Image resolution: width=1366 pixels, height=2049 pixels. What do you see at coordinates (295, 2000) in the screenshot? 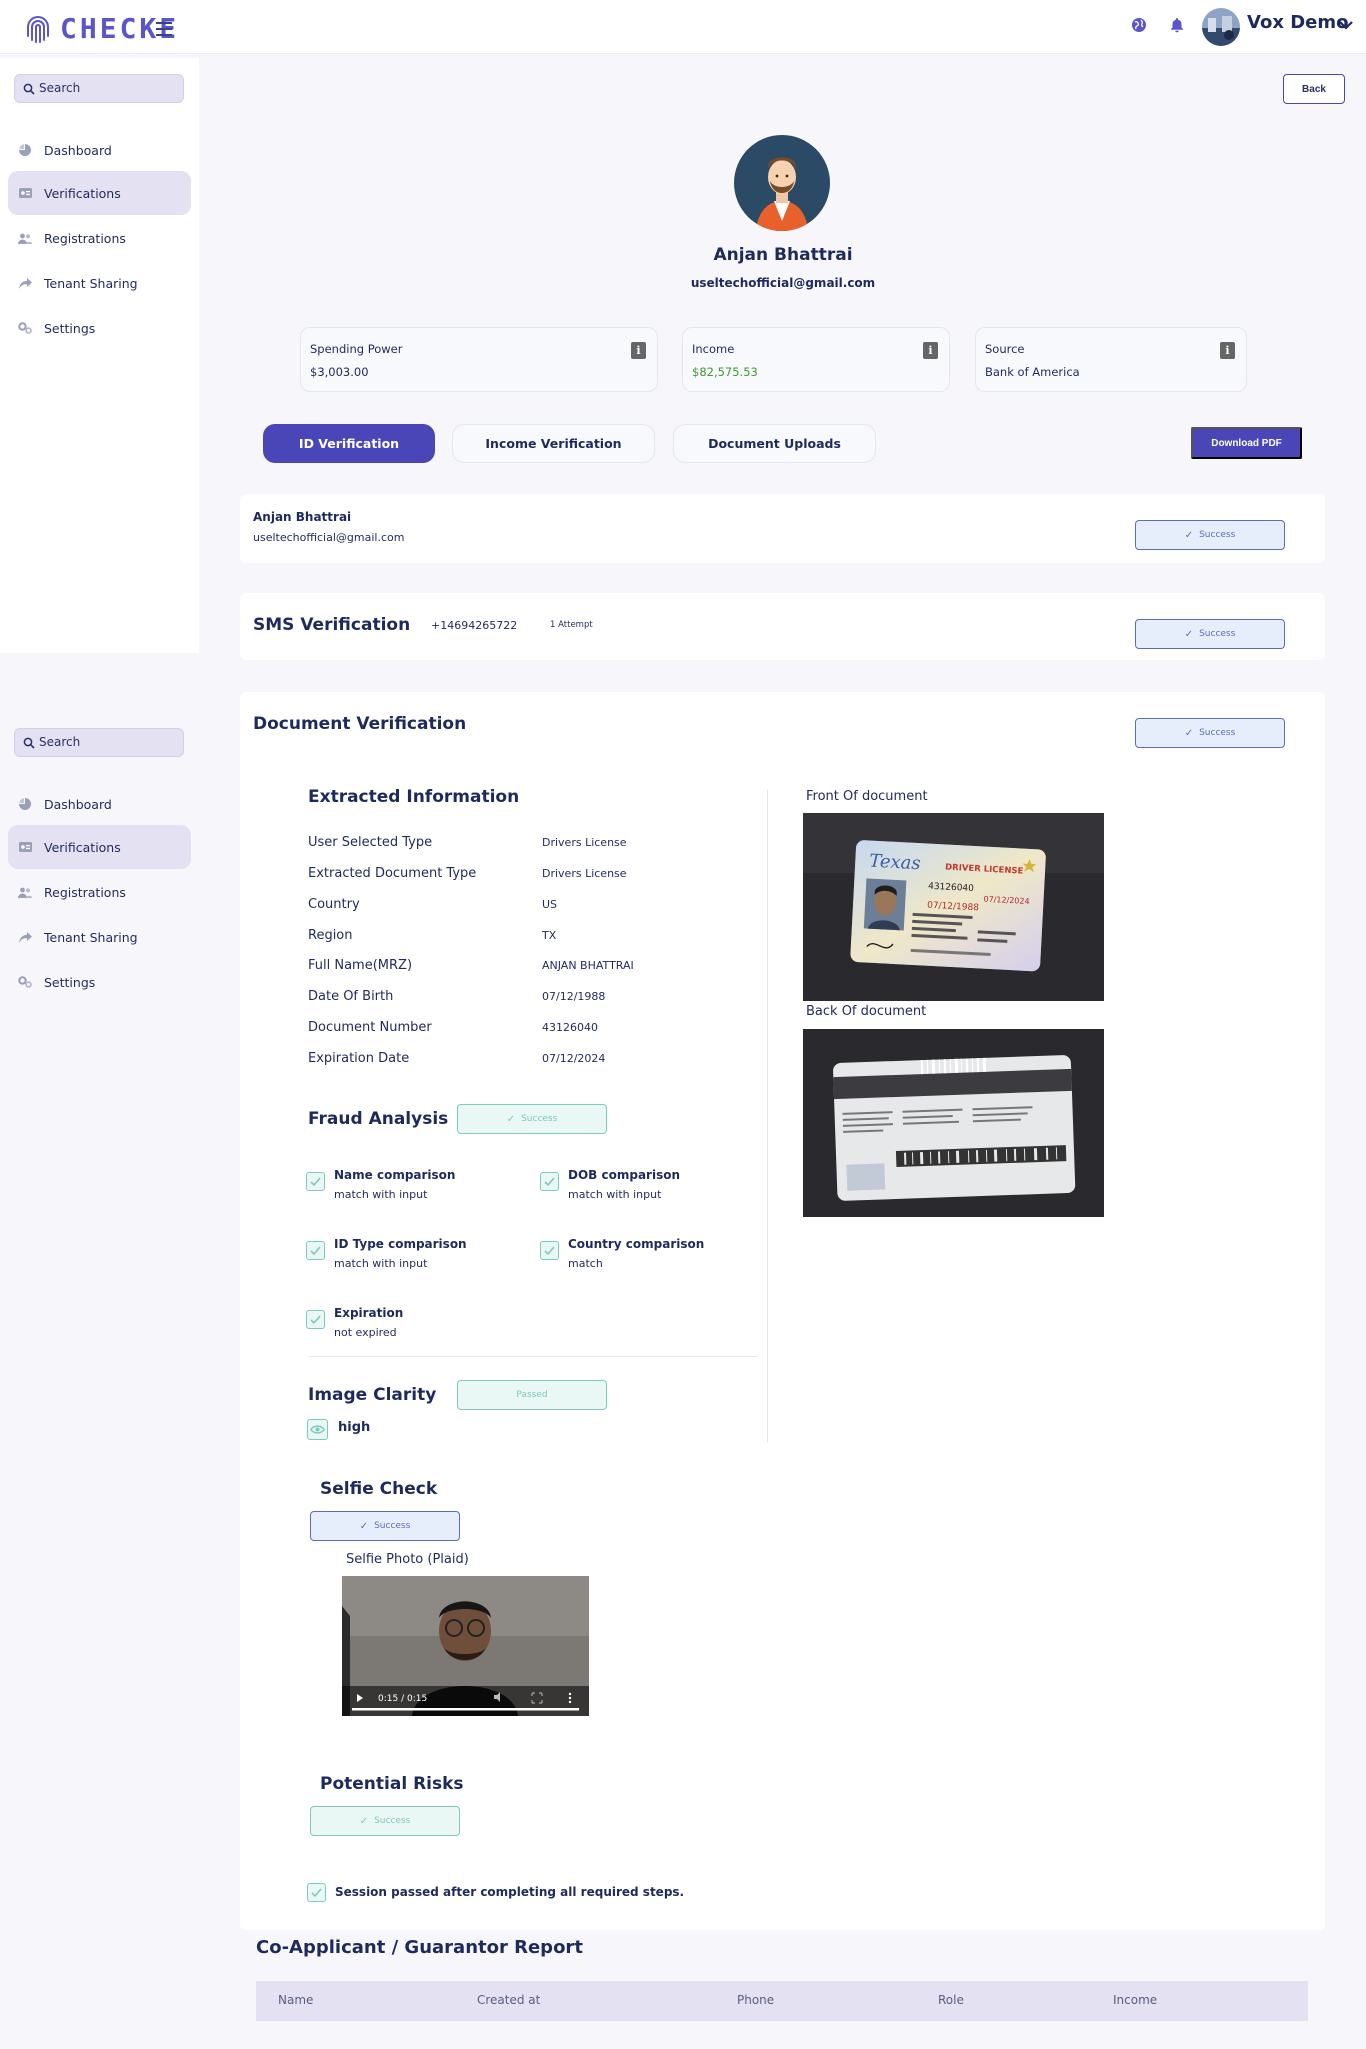
I see `column-header: Name` at bounding box center [295, 2000].